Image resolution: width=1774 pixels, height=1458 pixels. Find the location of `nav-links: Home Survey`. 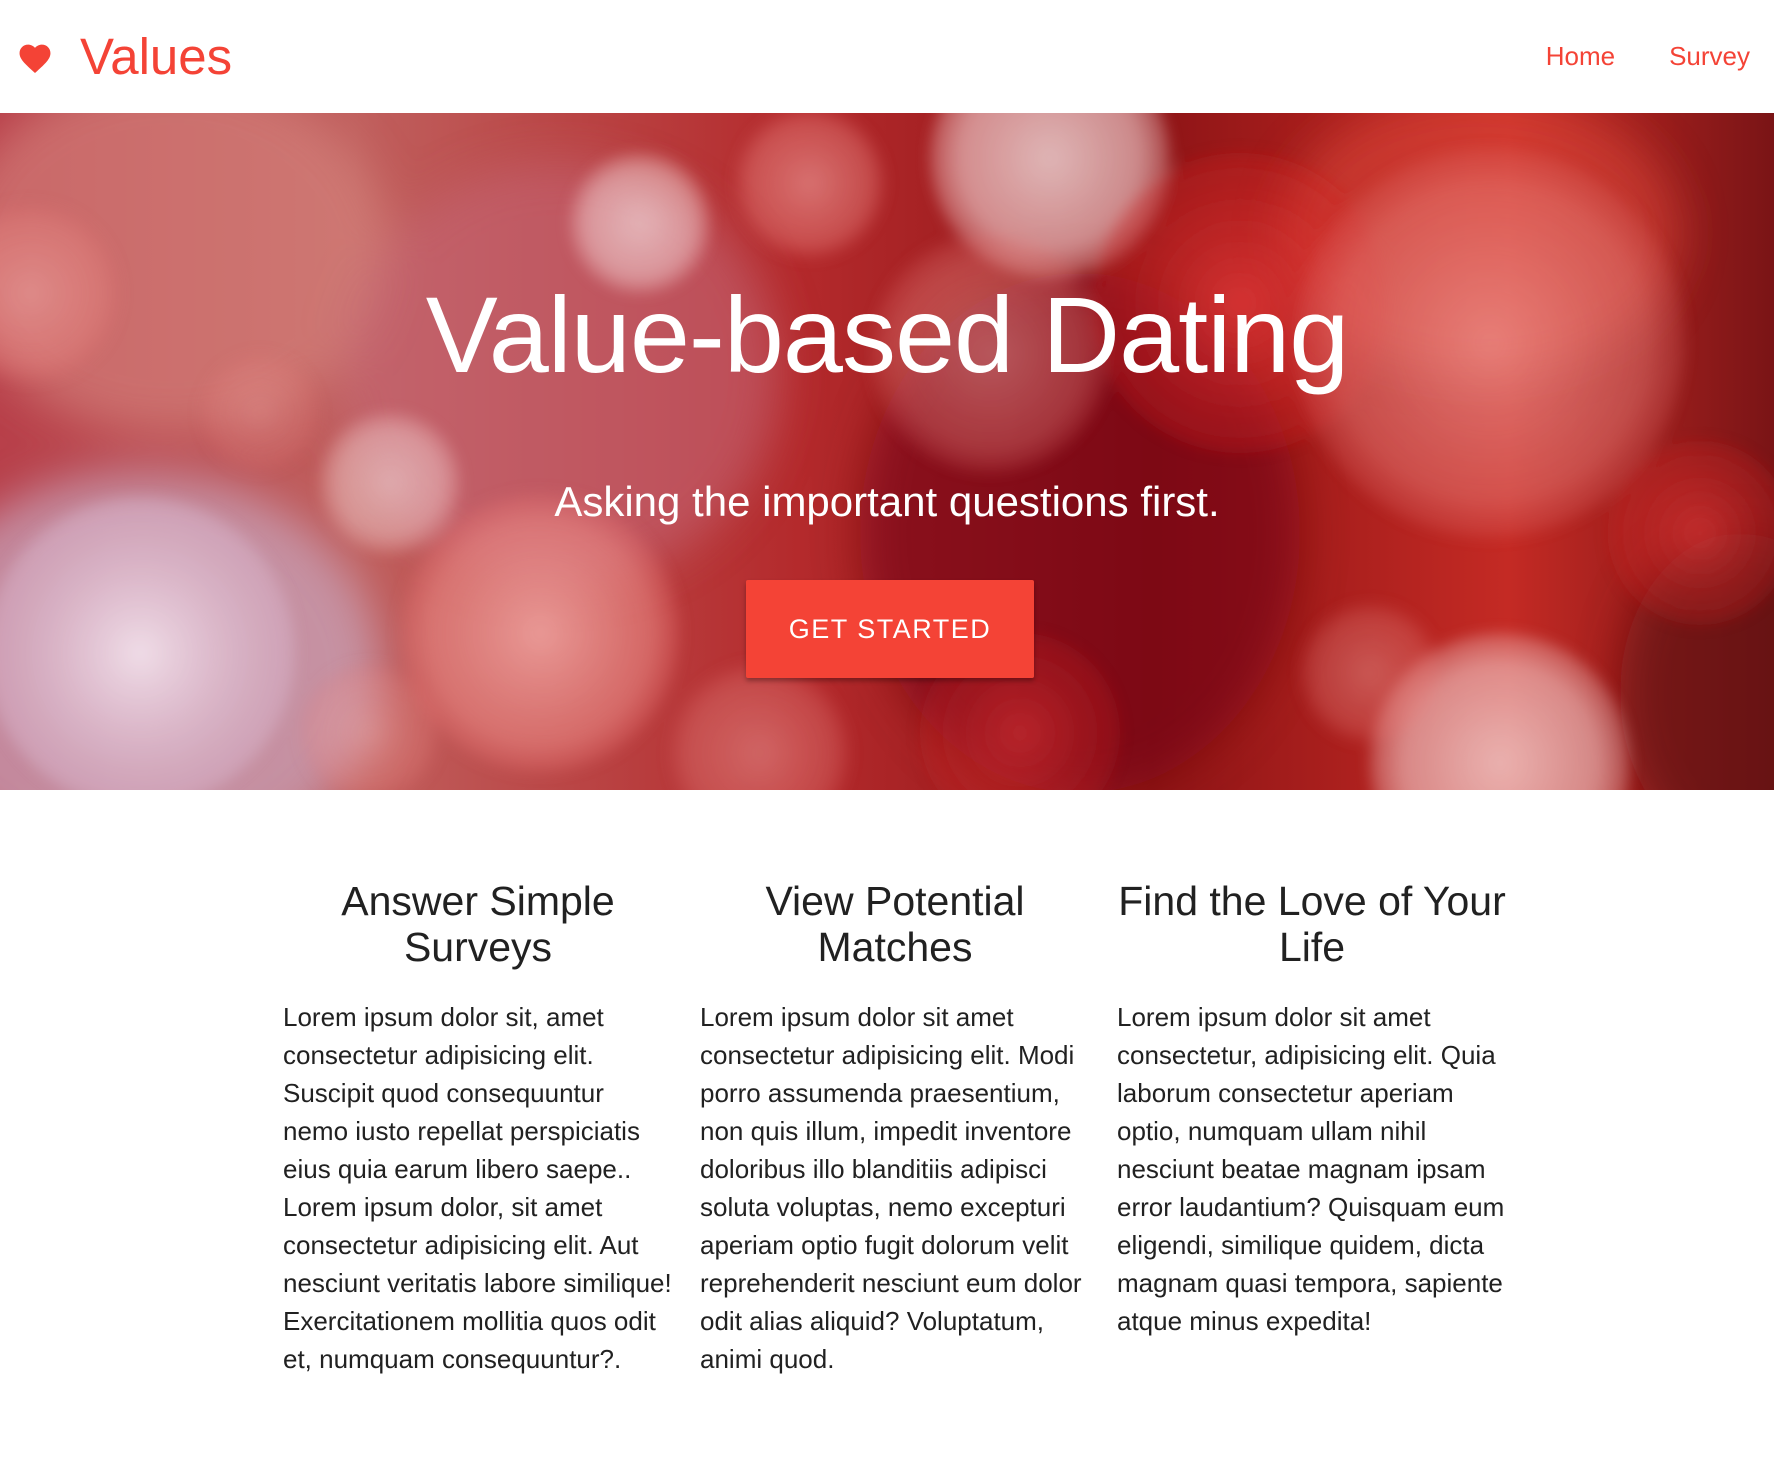

nav-links: Home Survey is located at coordinates (1648, 56).